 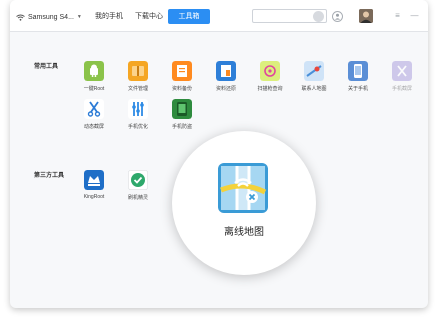 What do you see at coordinates (137, 127) in the screenshot?
I see `app-label: 手机优化` at bounding box center [137, 127].